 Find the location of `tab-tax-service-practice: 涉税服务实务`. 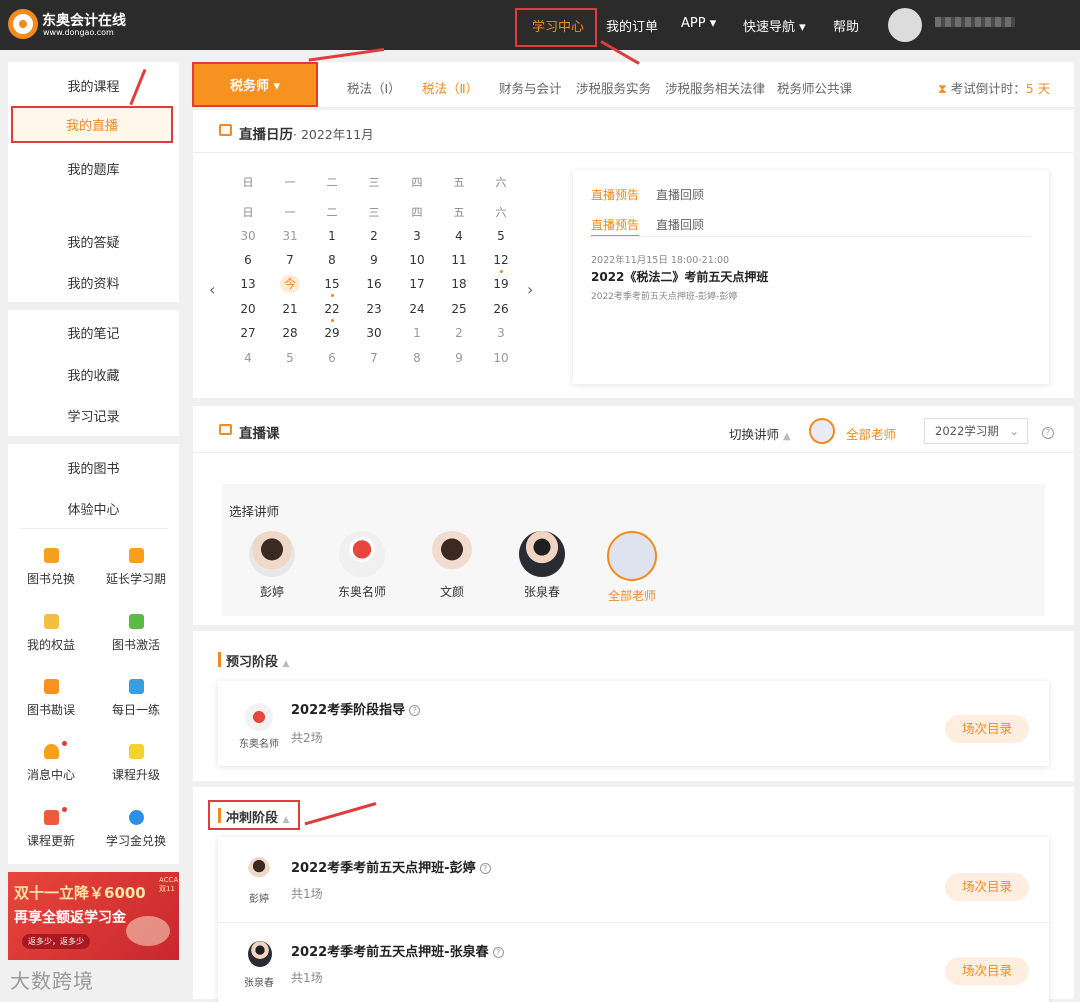

tab-tax-service-practice: 涉税服务实务 is located at coordinates (613, 87).